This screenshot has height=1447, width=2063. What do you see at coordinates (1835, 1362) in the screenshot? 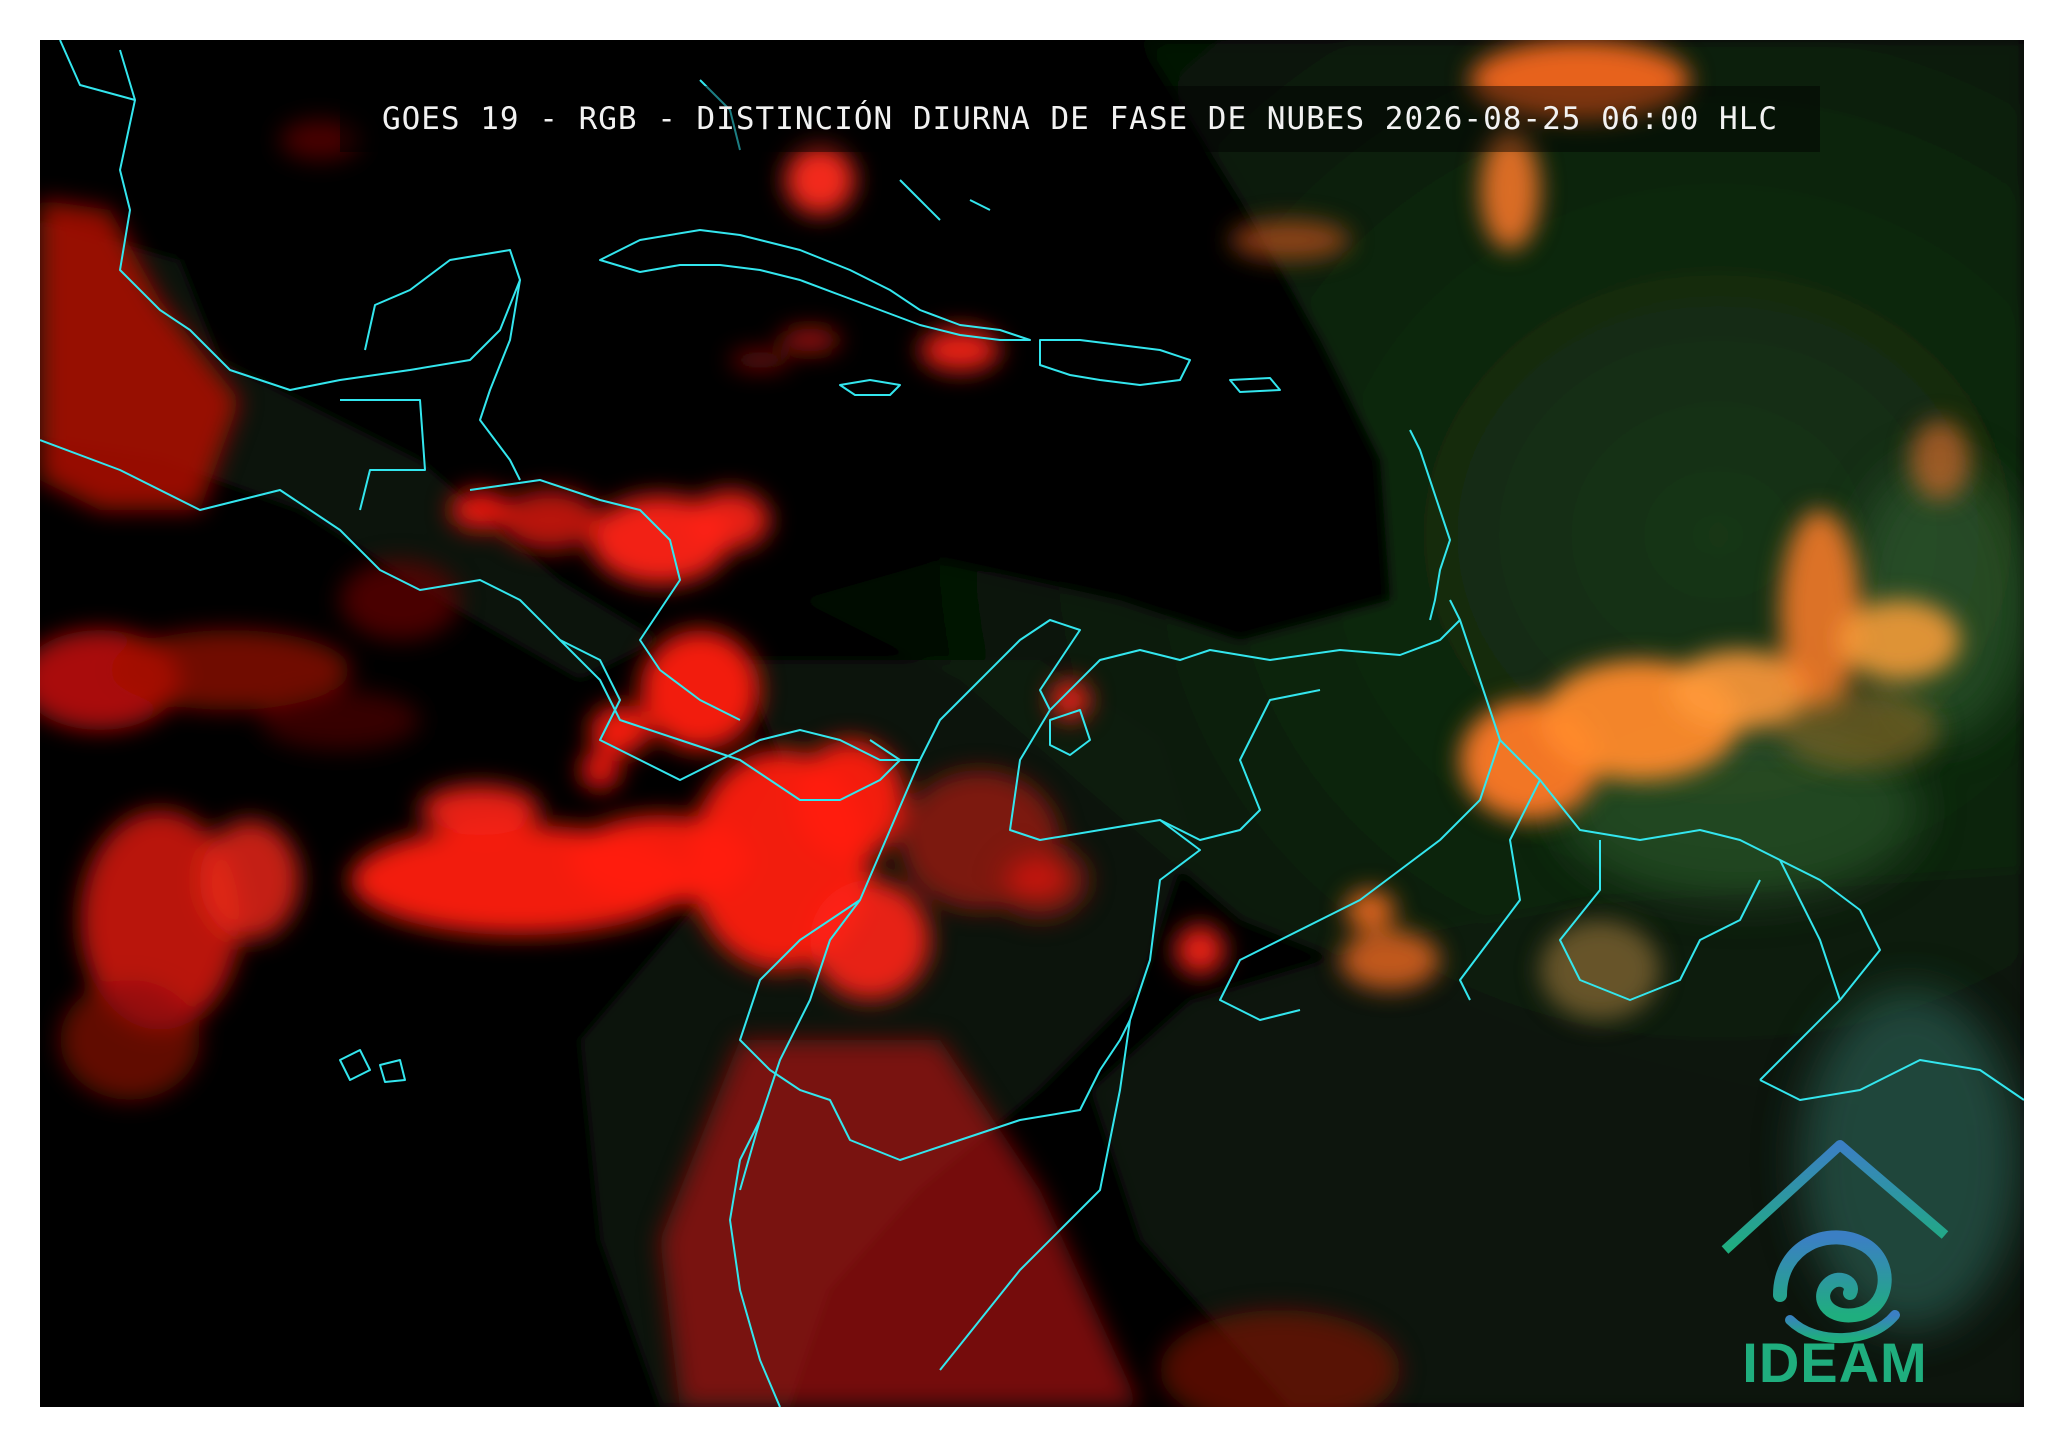
I see `ideam-logo-text: IDEAM` at bounding box center [1835, 1362].